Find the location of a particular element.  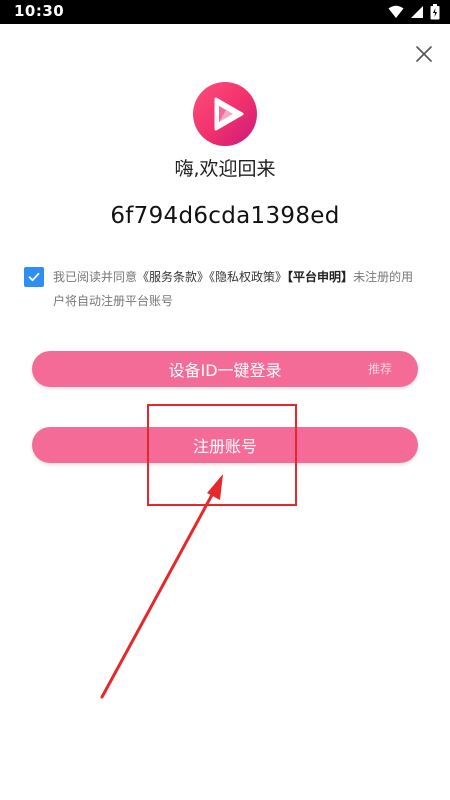

signal-icon is located at coordinates (417, 12).